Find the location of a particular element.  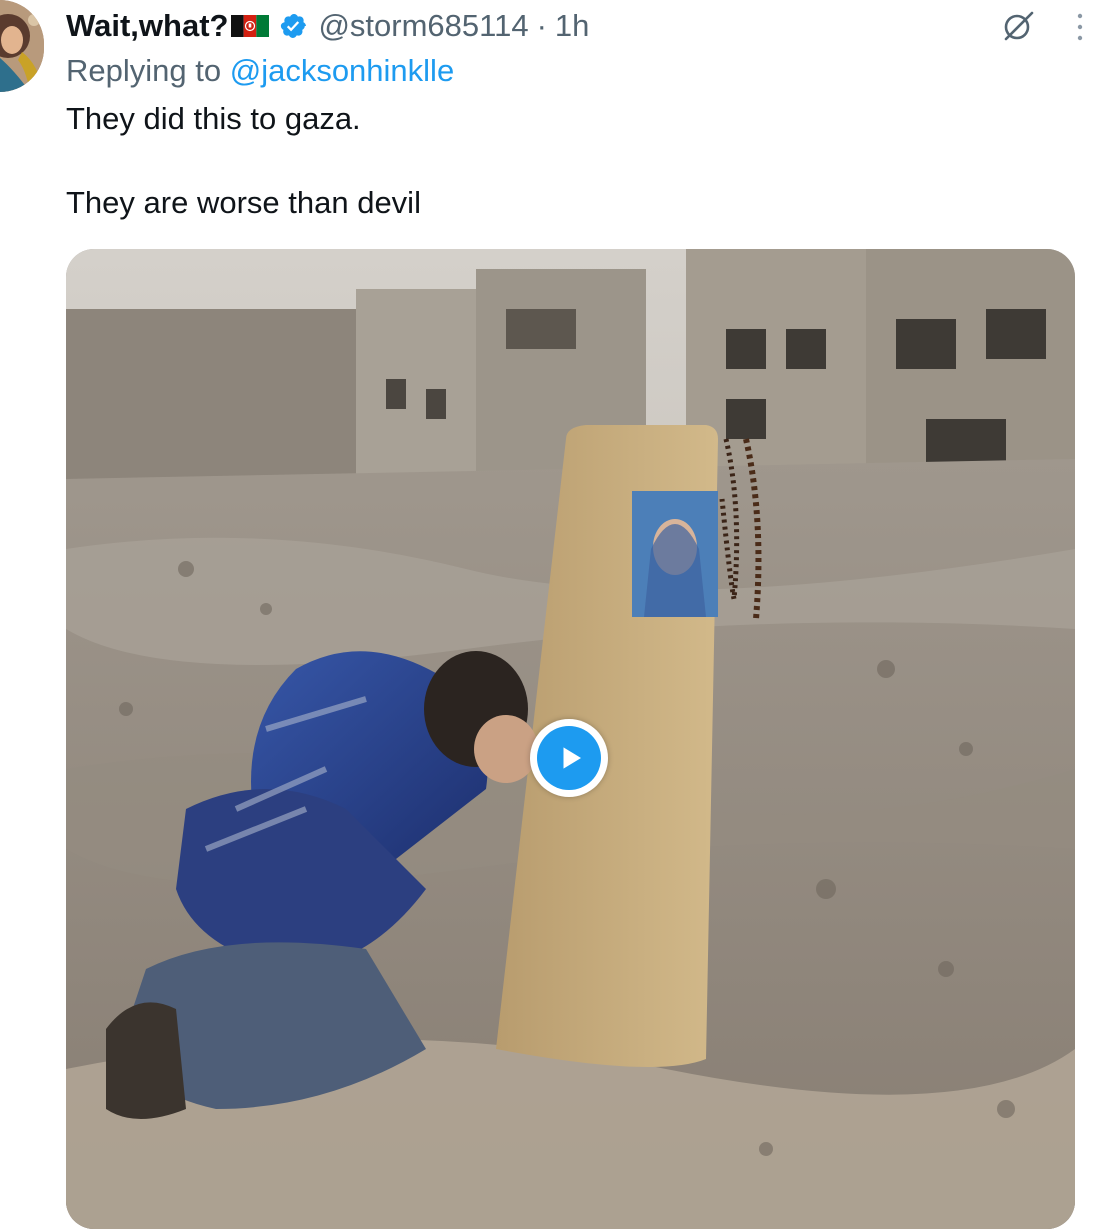

tweet-text-gap is located at coordinates (566, 161).